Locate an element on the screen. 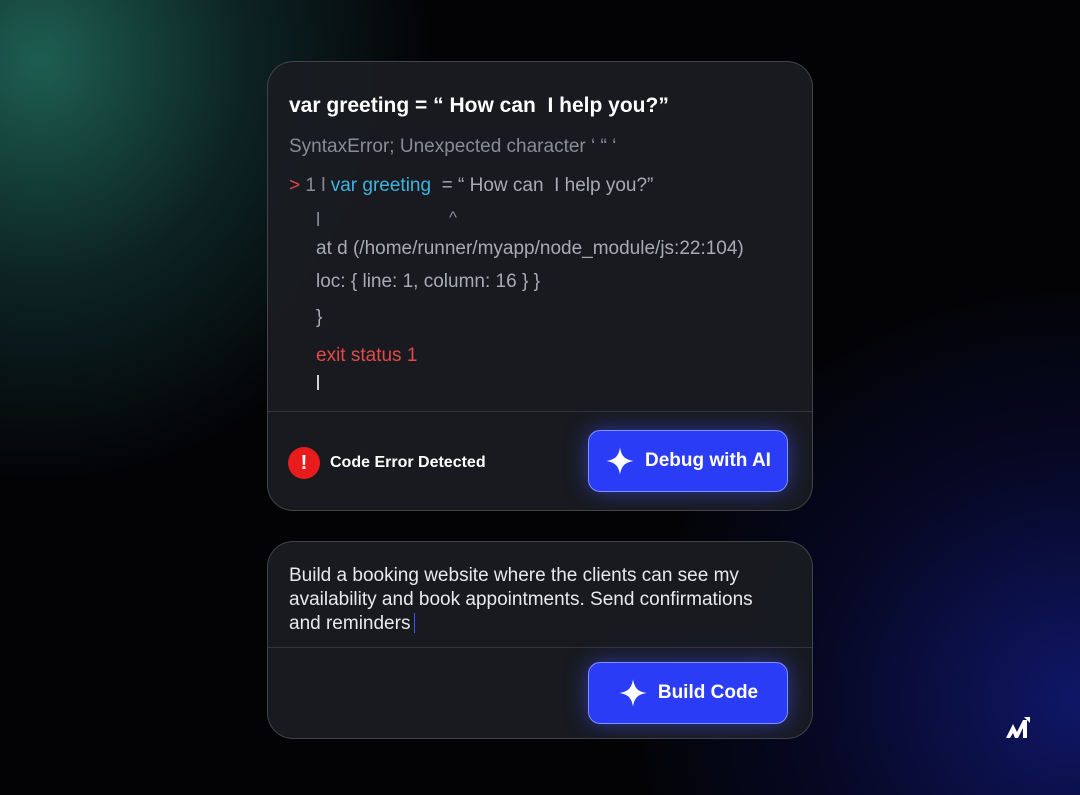 This screenshot has height=795, width=1080. prompt-arrow: > is located at coordinates (295, 185).